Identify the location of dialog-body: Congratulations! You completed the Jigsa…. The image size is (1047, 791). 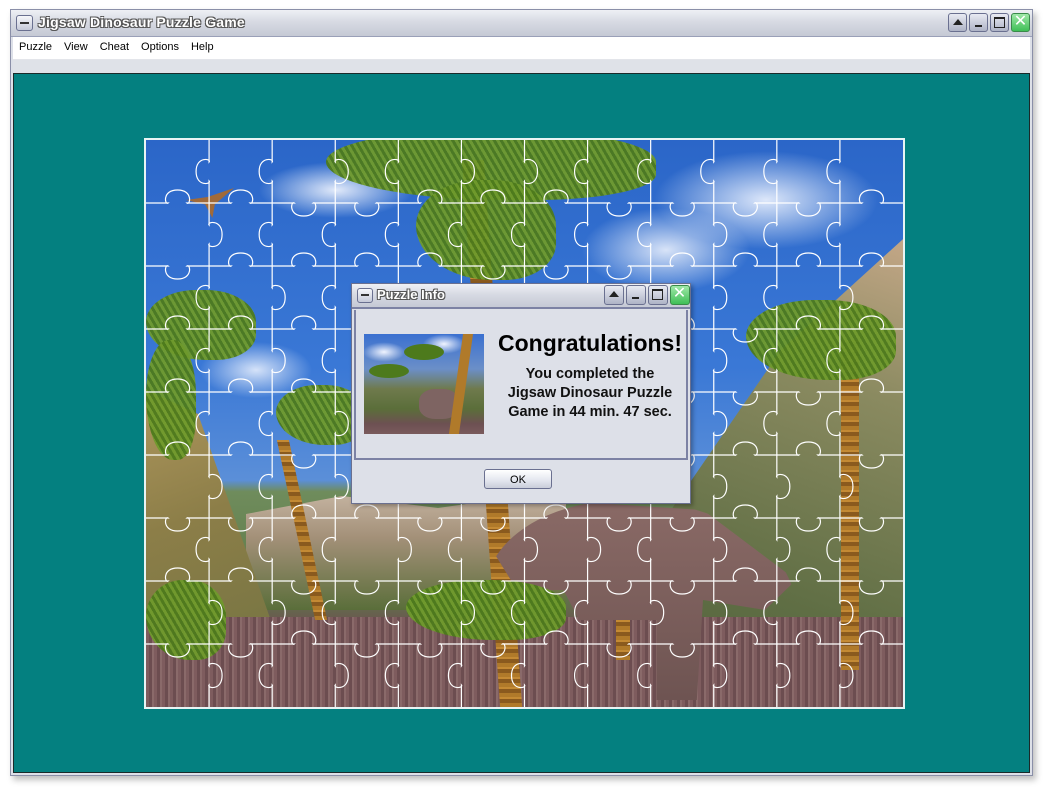
(521, 385).